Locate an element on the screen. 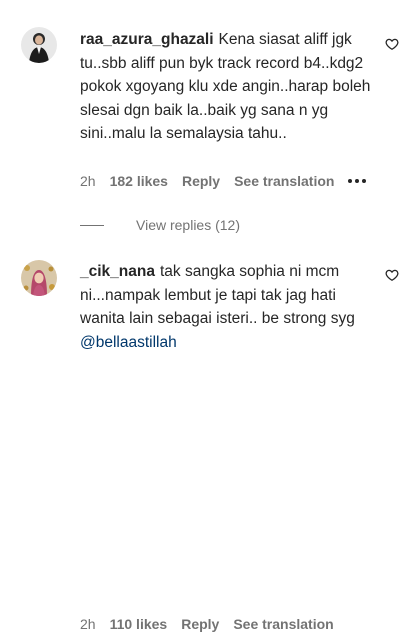 This screenshot has height=634, width=417. mention-link: @bellaastillah is located at coordinates (128, 342).